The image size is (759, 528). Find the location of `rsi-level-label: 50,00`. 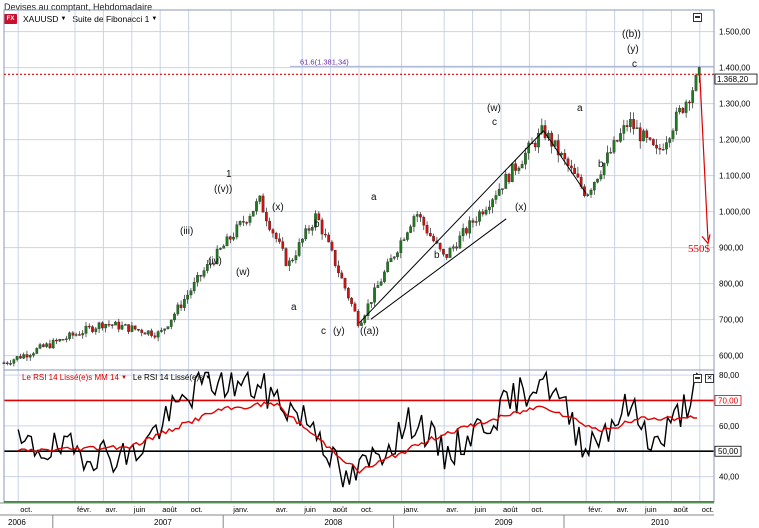

rsi-level-label: 50,00 is located at coordinates (728, 451).